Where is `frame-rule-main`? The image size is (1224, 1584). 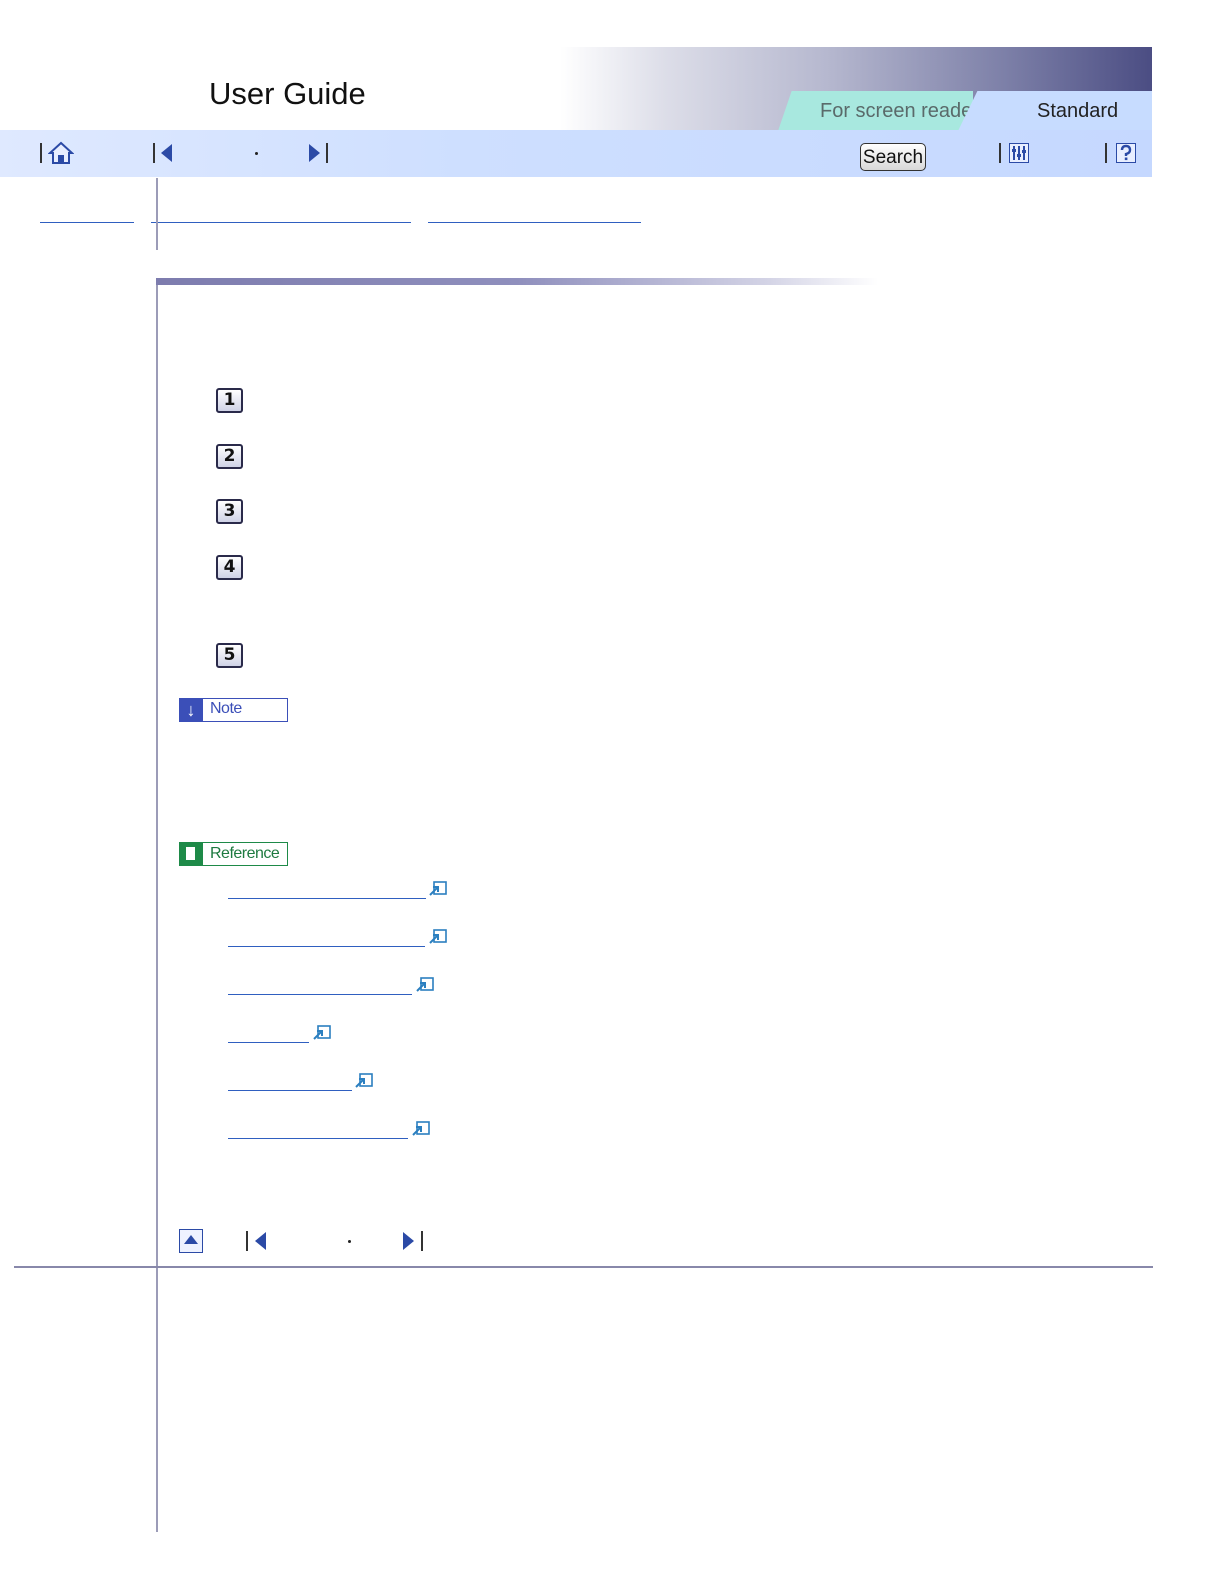
frame-rule-main is located at coordinates (157, 905).